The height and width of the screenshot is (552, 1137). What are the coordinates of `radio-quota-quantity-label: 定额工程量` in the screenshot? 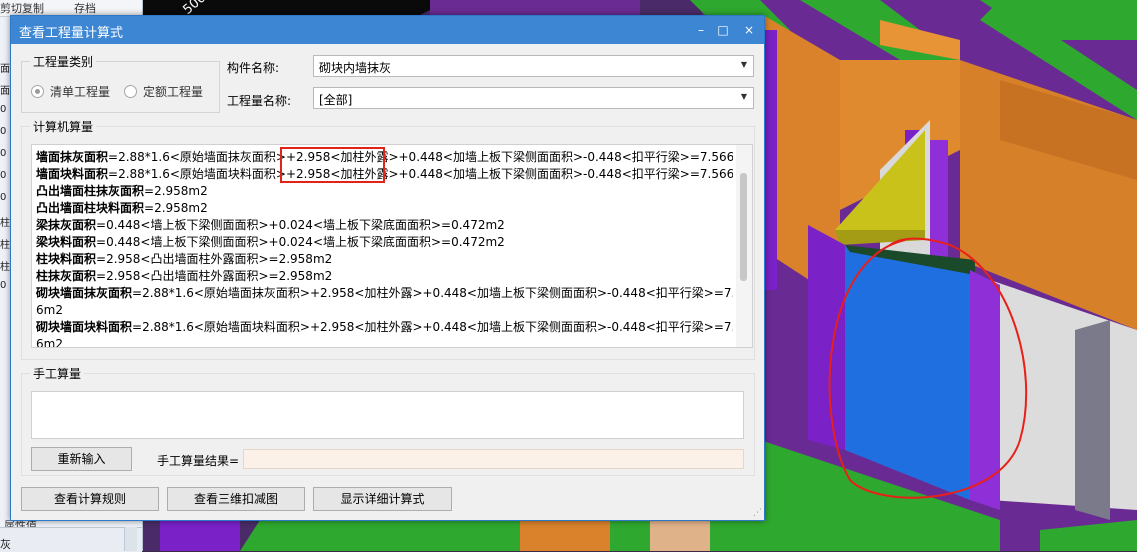 It's located at (173, 92).